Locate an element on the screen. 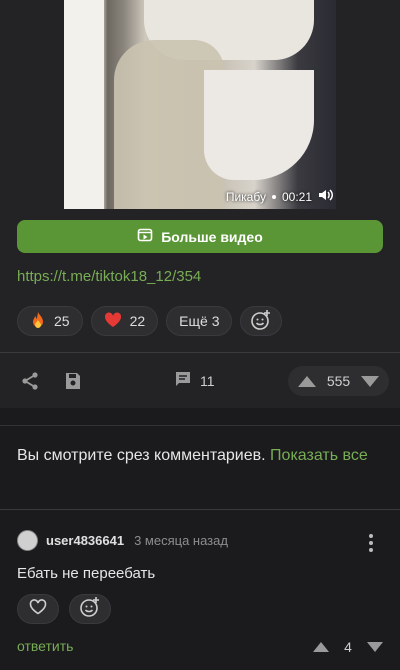  reactions-bar: 25 22 Ещё 3 is located at coordinates (150, 321).